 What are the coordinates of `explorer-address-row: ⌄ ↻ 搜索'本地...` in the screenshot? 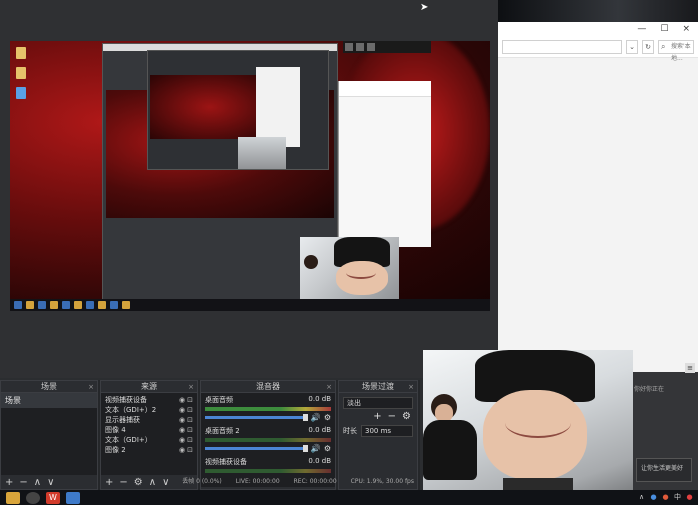 It's located at (598, 49).